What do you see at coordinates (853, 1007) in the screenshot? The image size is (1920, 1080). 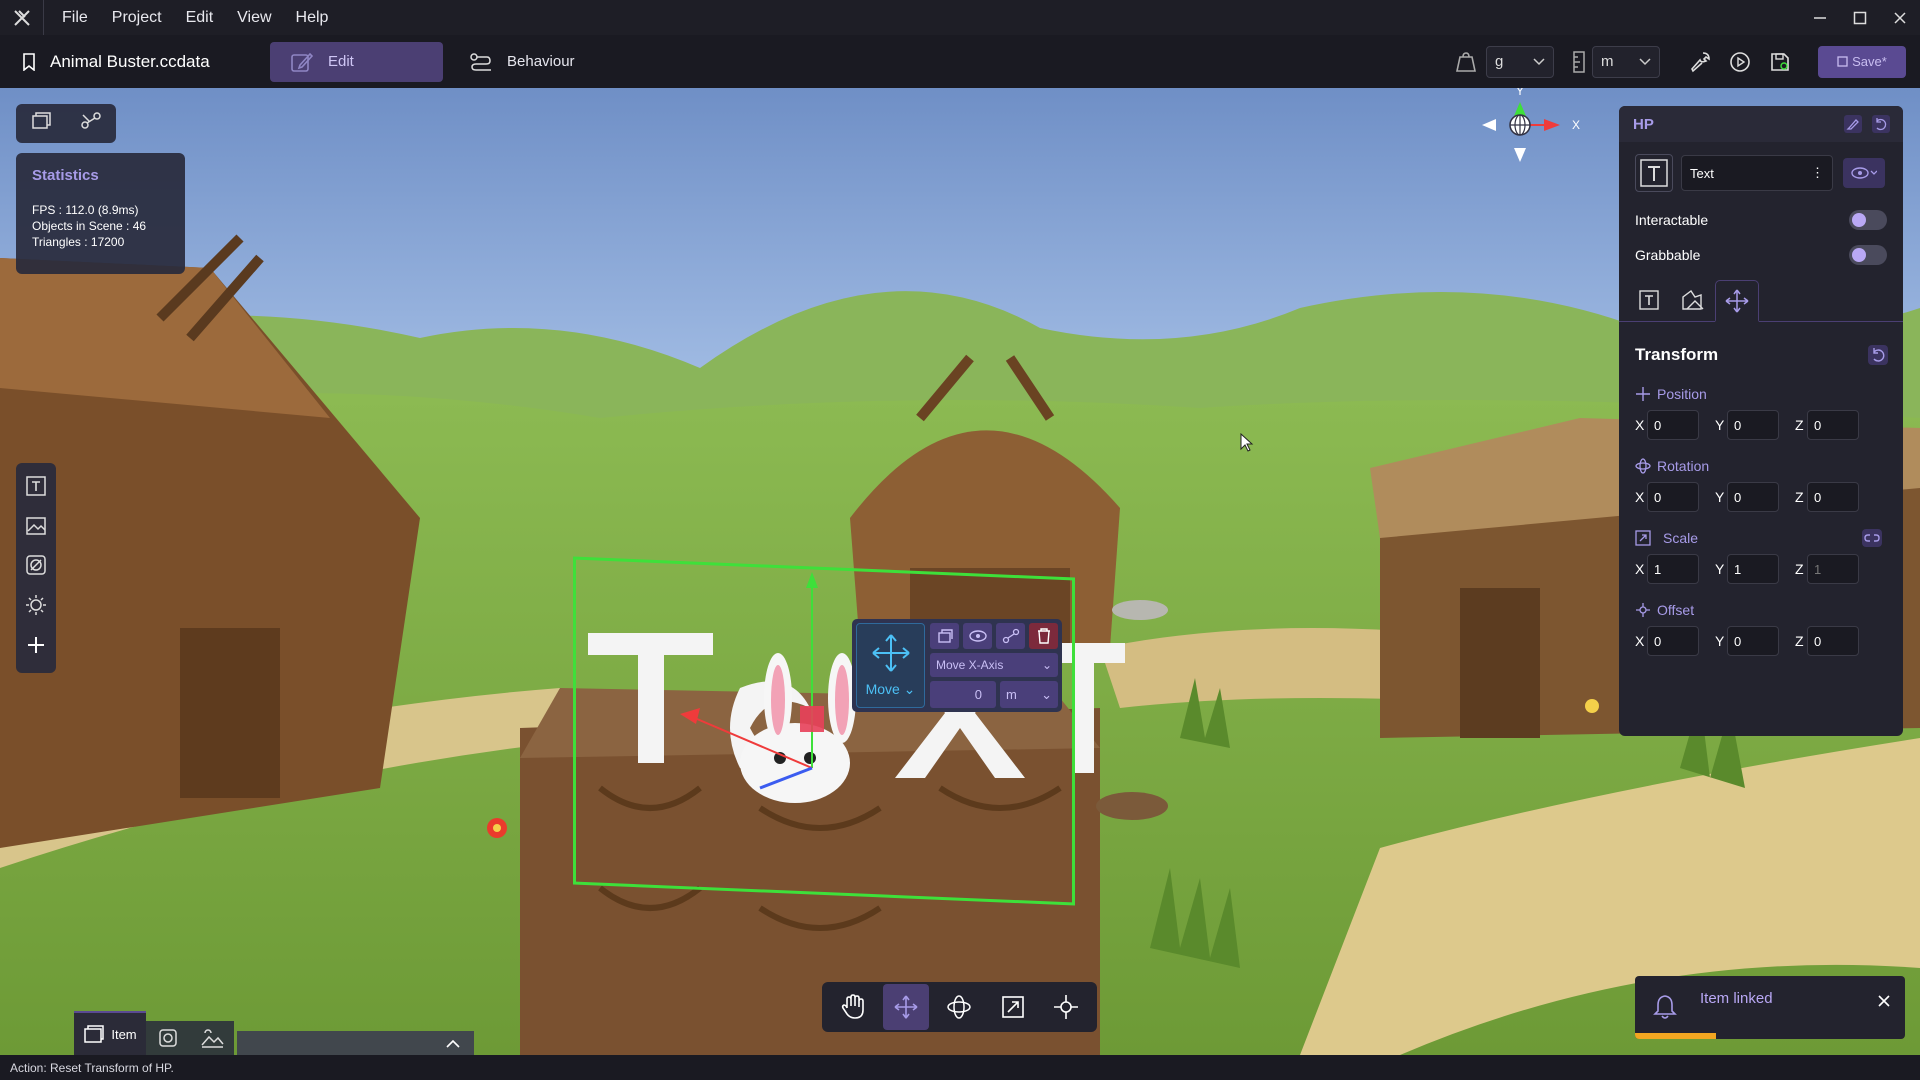 I see `hand-icon` at bounding box center [853, 1007].